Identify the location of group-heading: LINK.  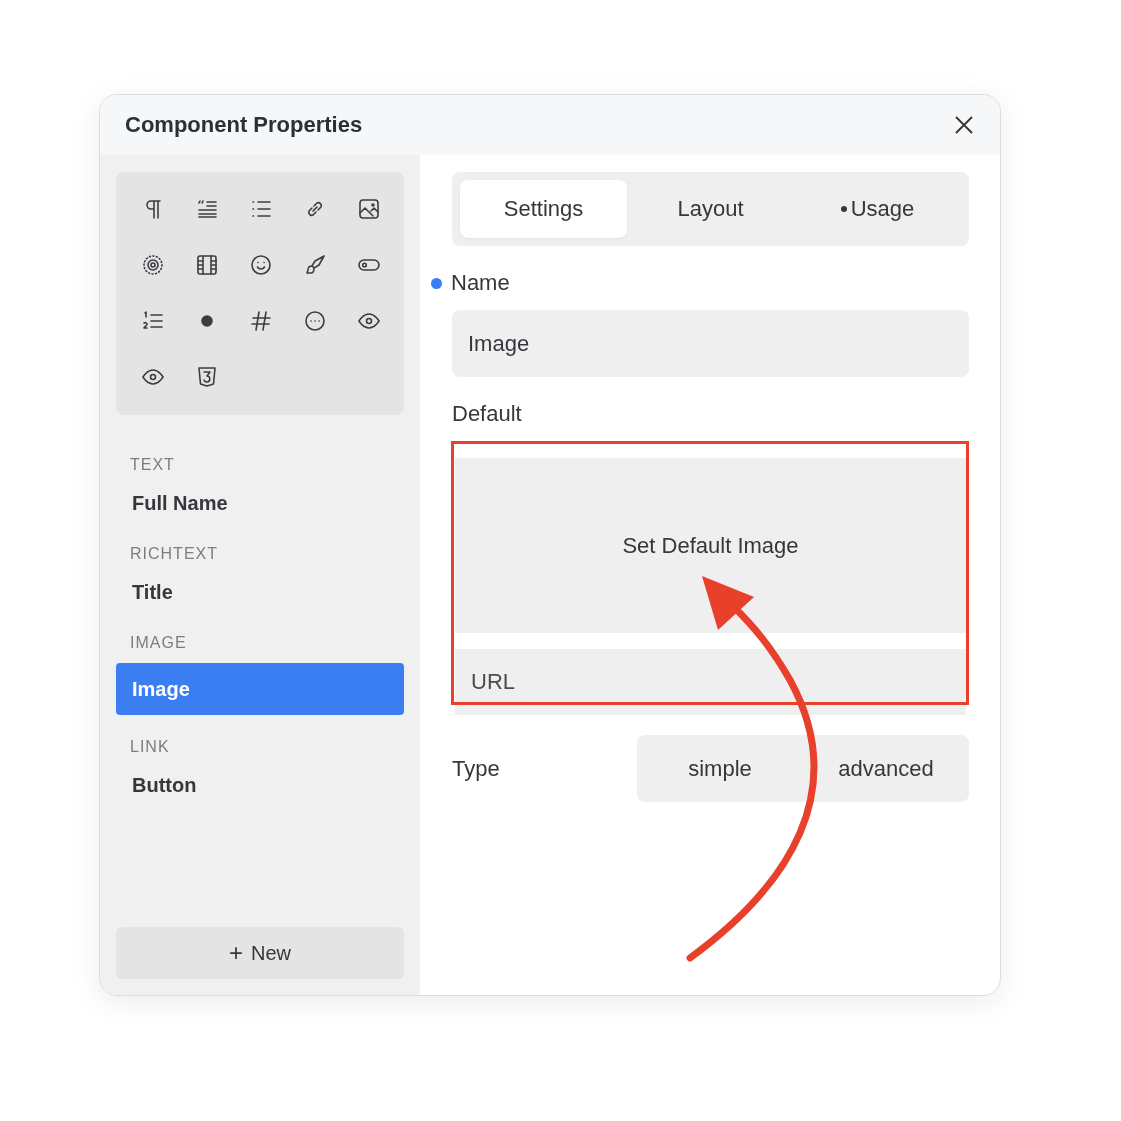
(150, 747).